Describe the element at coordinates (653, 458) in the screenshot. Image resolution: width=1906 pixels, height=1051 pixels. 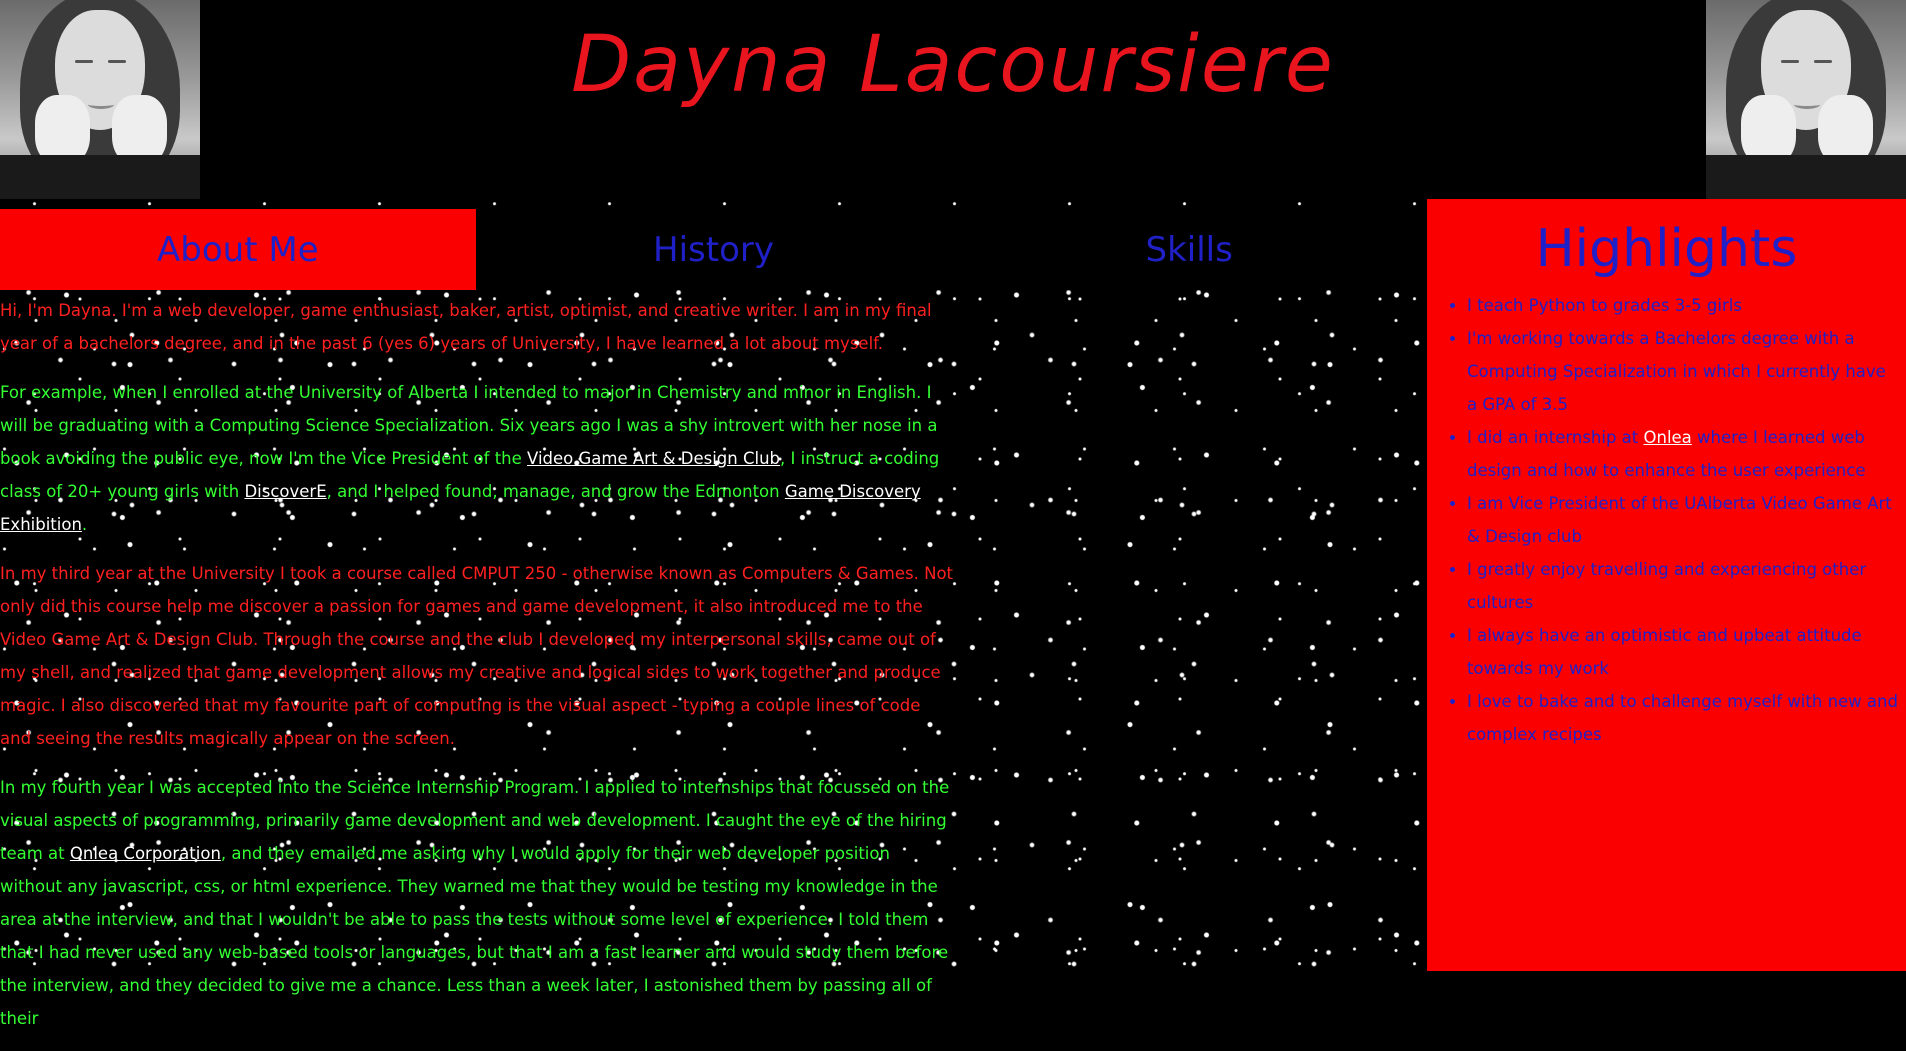
I see `video-game-club-link: Video Game Art & Design Club` at that location.